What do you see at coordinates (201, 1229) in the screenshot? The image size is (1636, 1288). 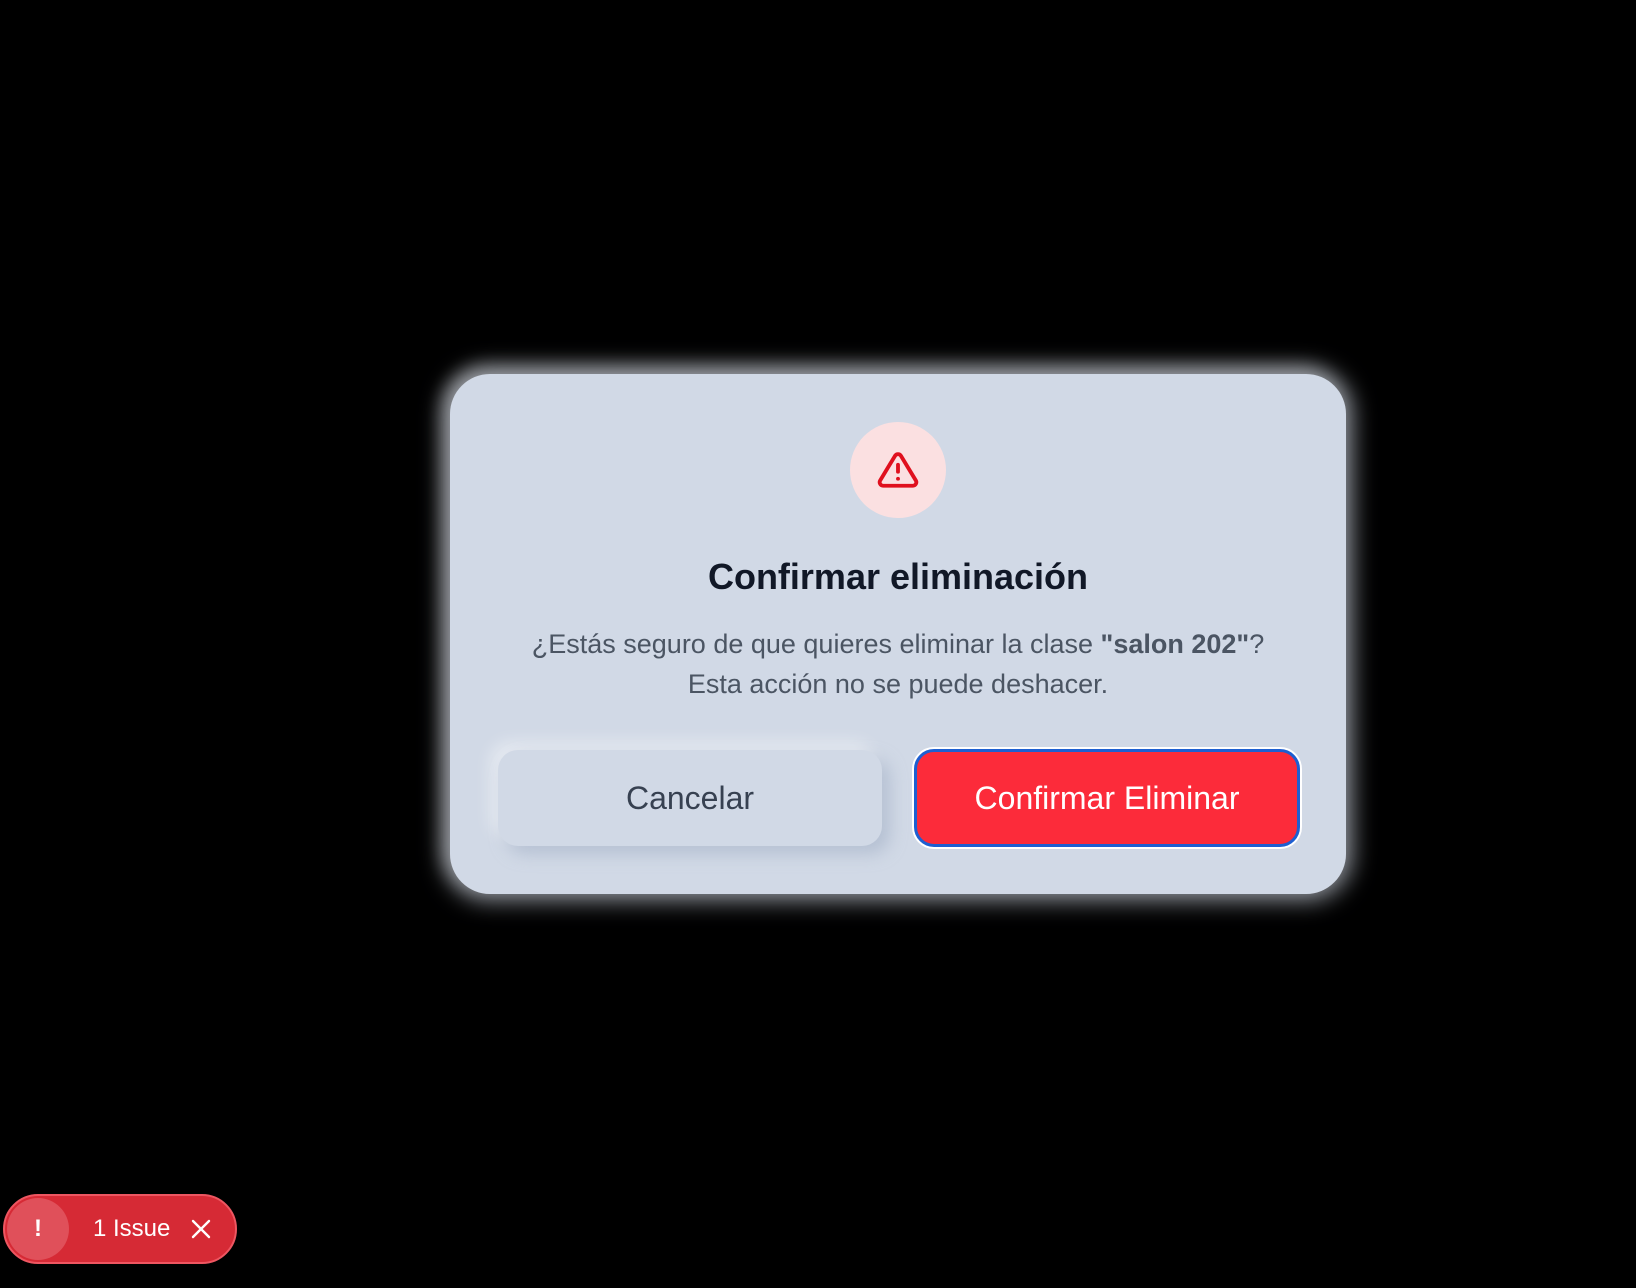 I see `close-icon` at bounding box center [201, 1229].